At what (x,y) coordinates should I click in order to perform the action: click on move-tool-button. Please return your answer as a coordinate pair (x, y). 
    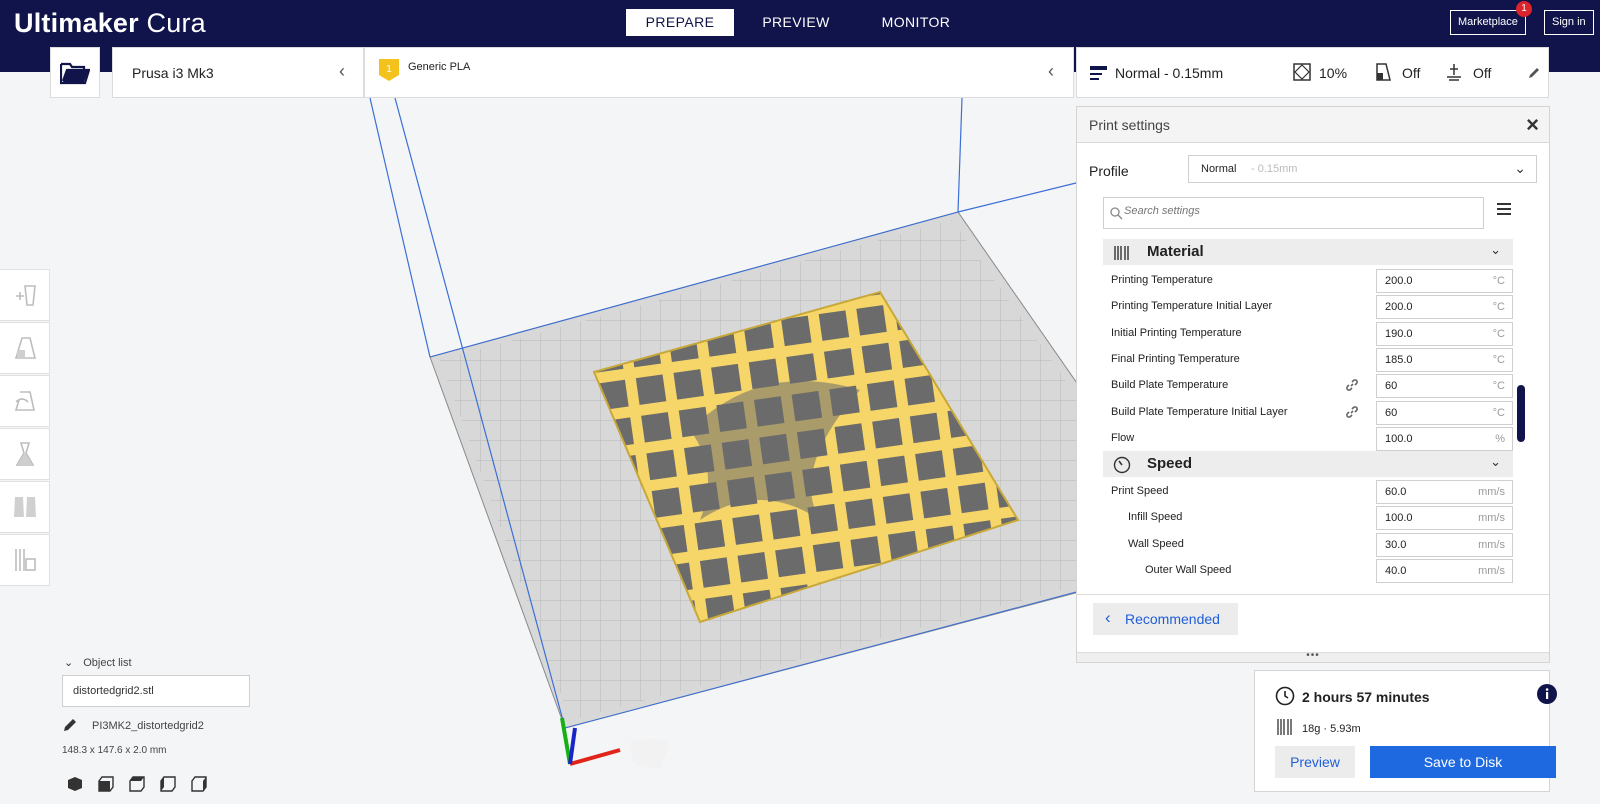
    Looking at the image, I should click on (25, 295).